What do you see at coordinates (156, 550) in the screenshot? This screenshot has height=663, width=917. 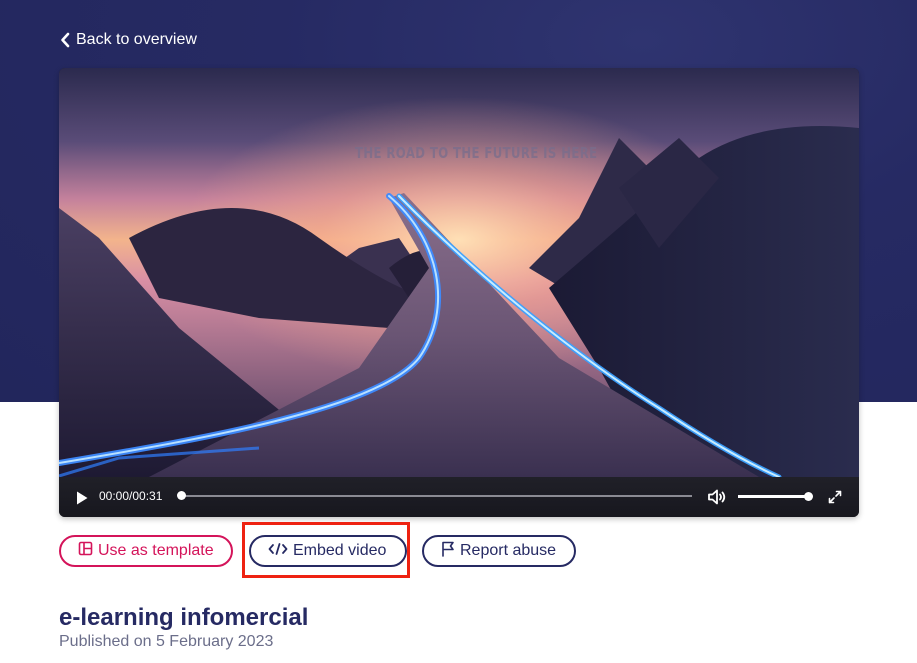 I see `use-as-template-label: Use as template` at bounding box center [156, 550].